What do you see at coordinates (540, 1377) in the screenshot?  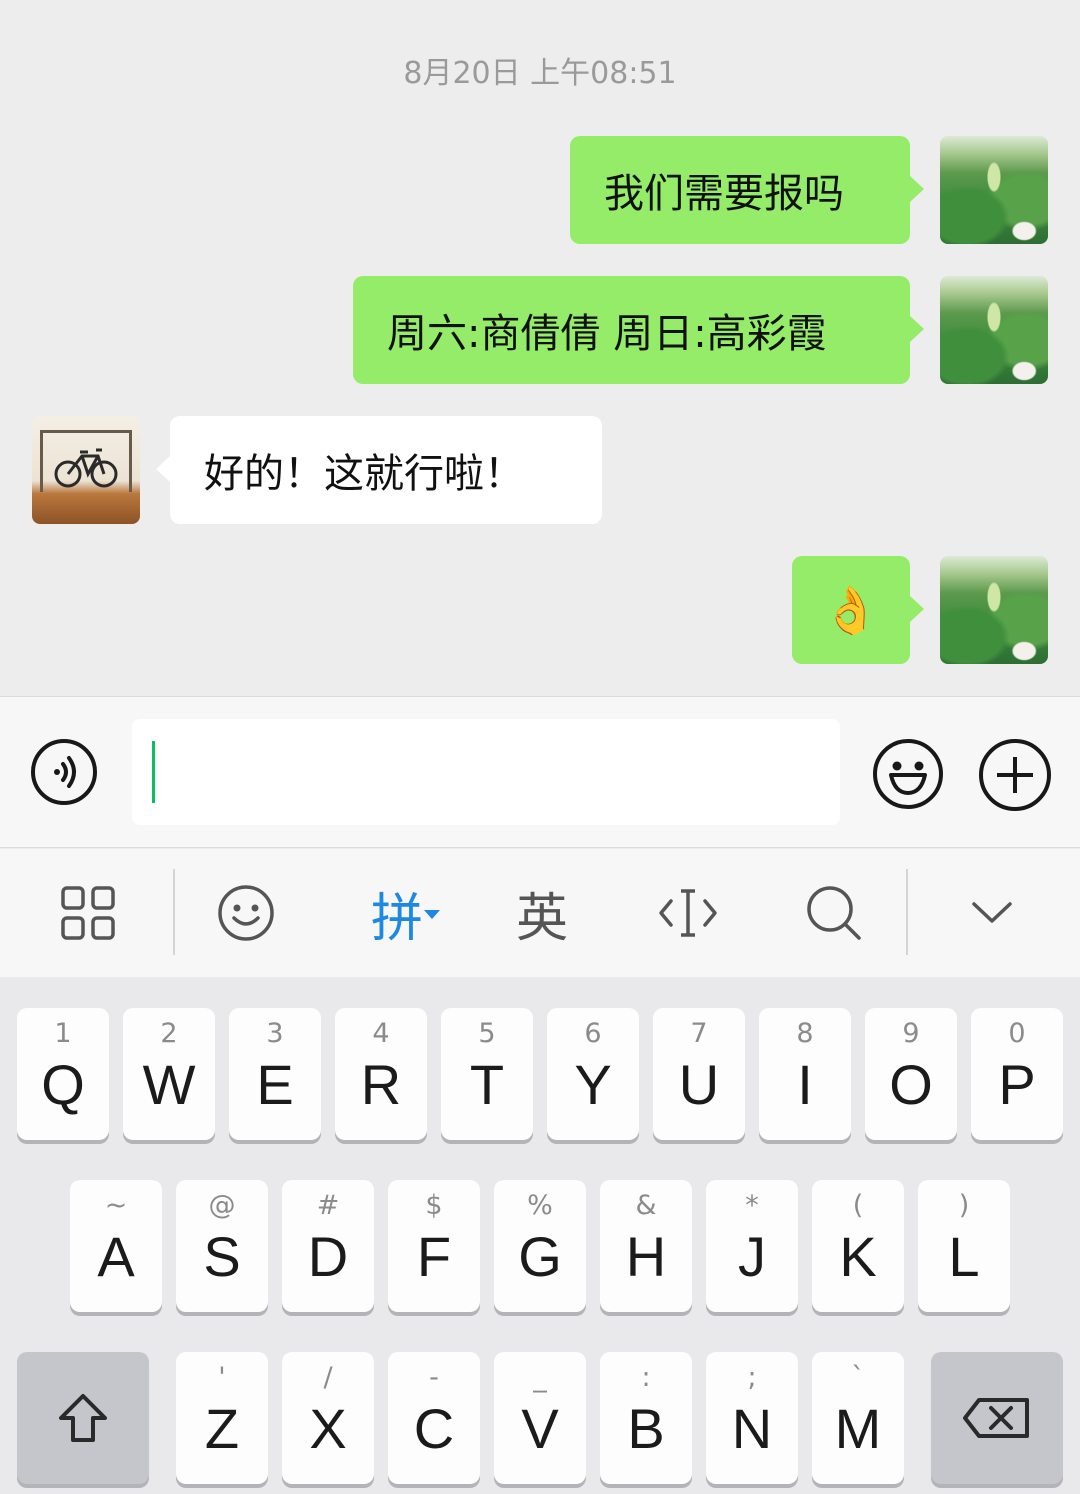 I see `key-sub-label: _` at bounding box center [540, 1377].